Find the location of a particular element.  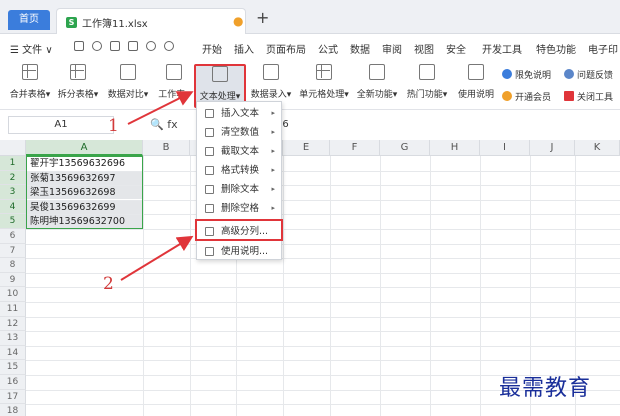

vip-link: 开通会员 is located at coordinates (526, 96).